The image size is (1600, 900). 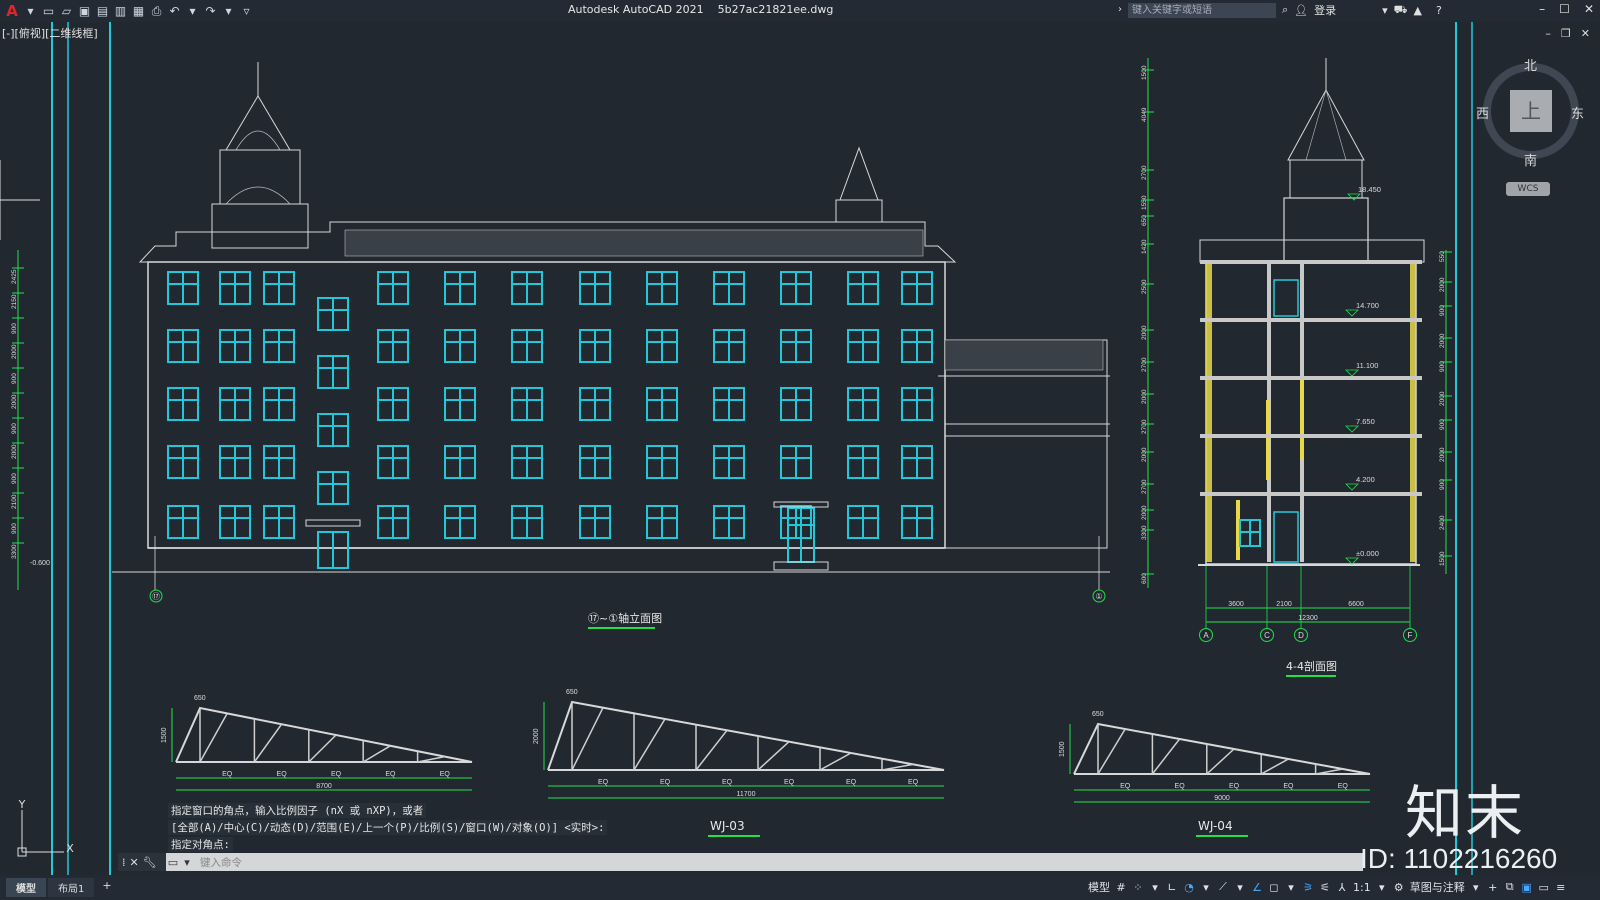 I want to click on section-right-dim-label: 2000, so click(x=1442, y=284).